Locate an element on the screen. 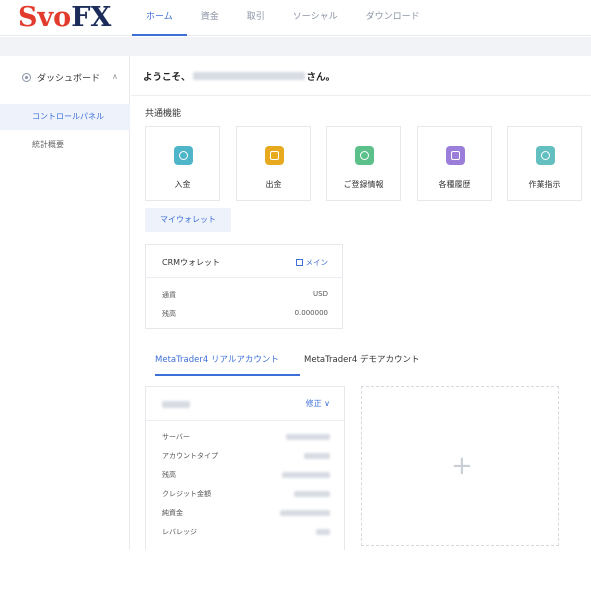  function-card-profile: ご登録情報 is located at coordinates (363, 163).